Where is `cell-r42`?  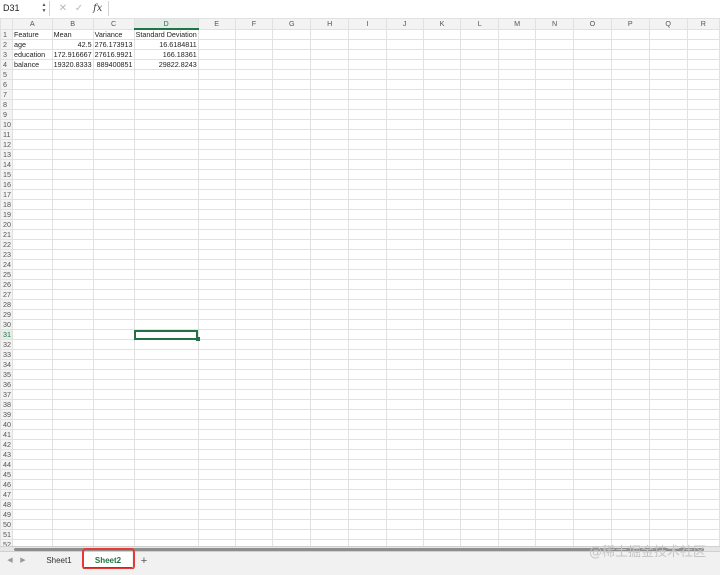
cell-r42 is located at coordinates (703, 444).